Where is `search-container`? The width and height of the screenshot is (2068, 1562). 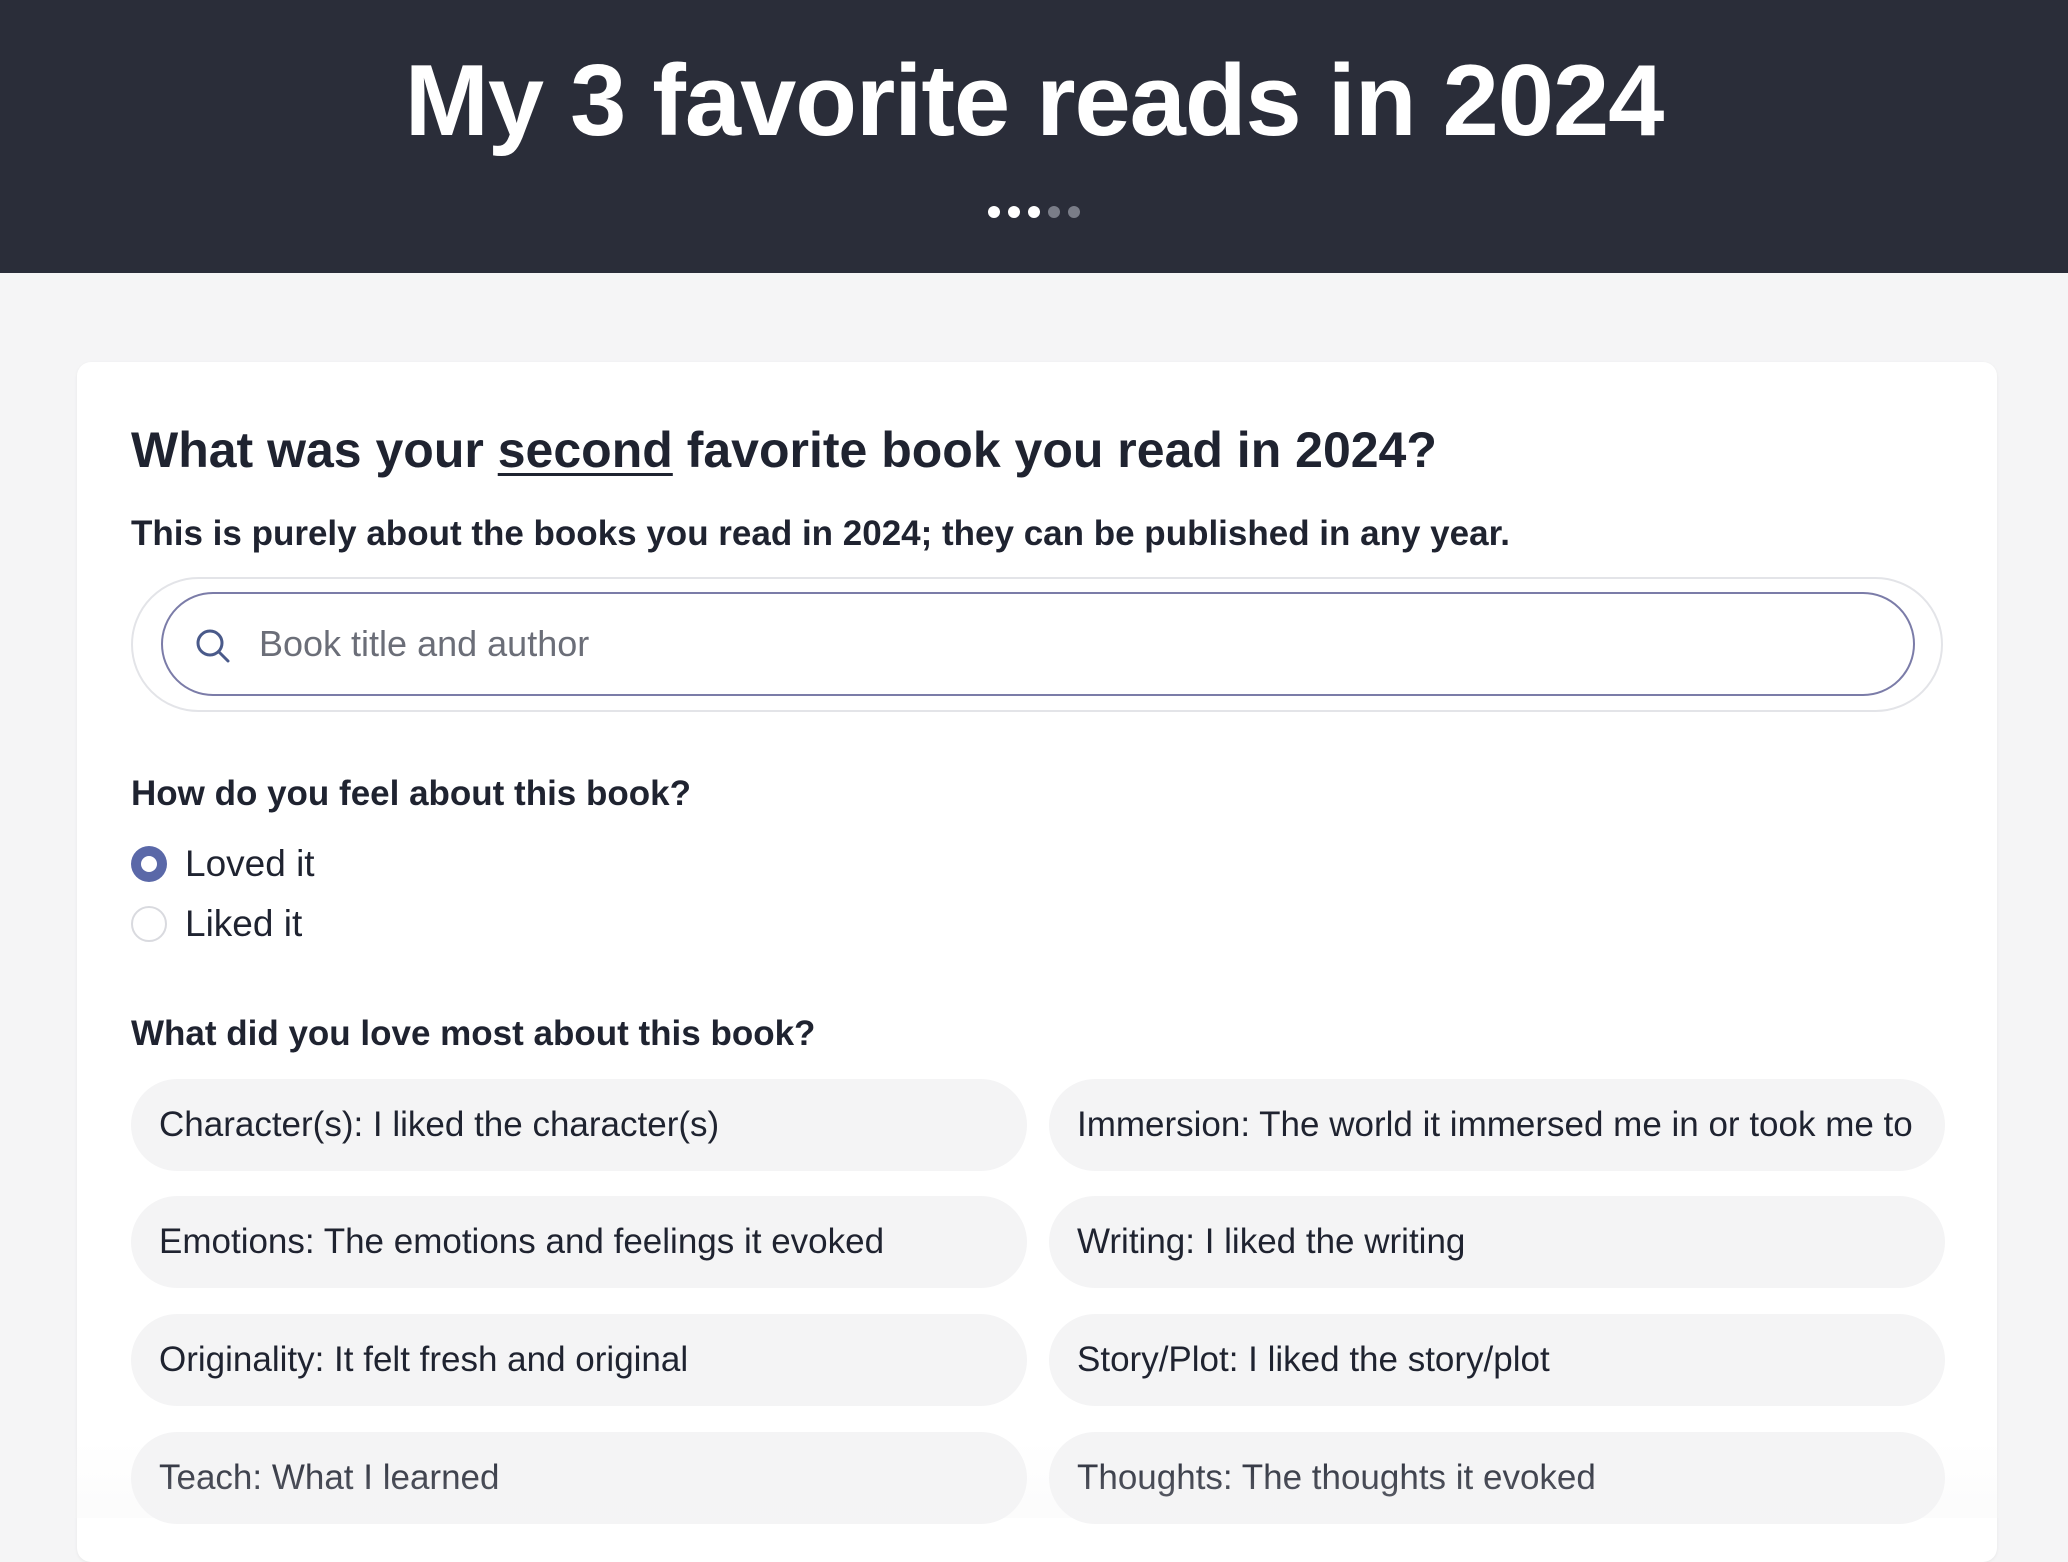
search-container is located at coordinates (1037, 644).